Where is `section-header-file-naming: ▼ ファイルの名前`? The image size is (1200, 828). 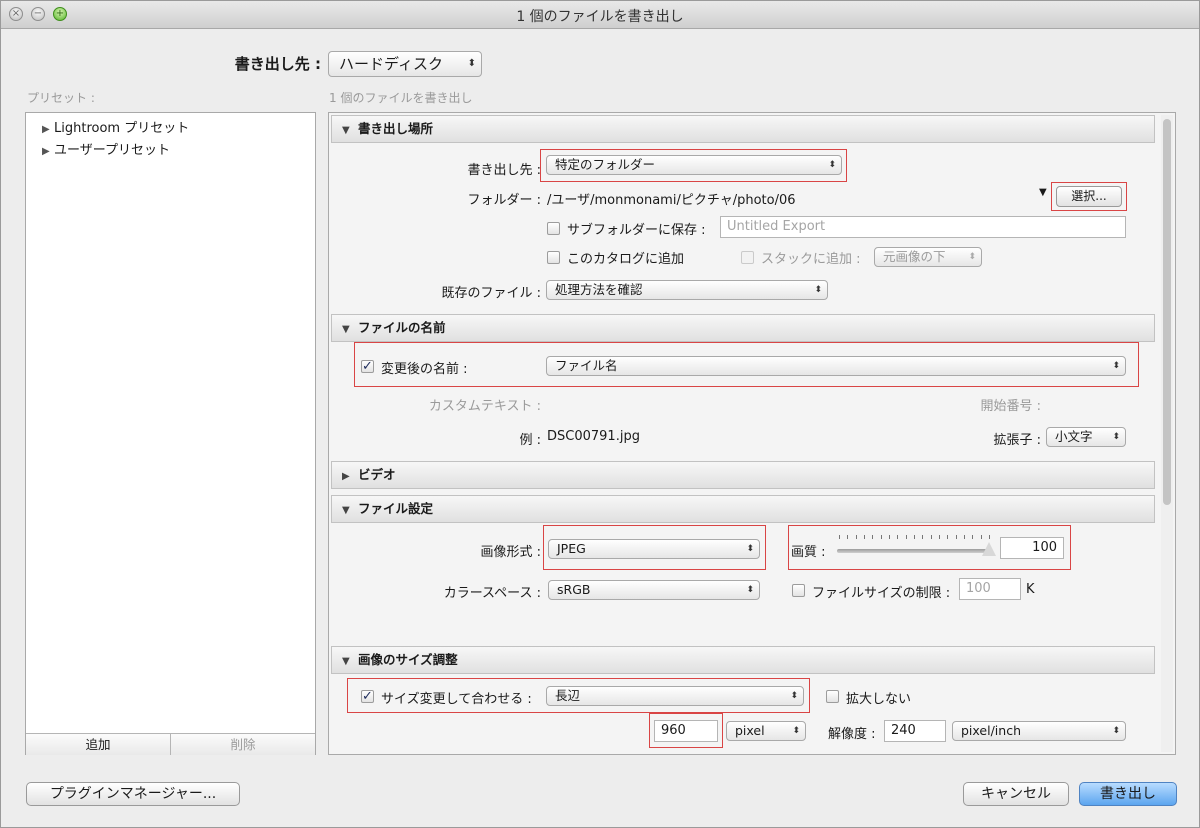 section-header-file-naming: ▼ ファイルの名前 is located at coordinates (743, 328).